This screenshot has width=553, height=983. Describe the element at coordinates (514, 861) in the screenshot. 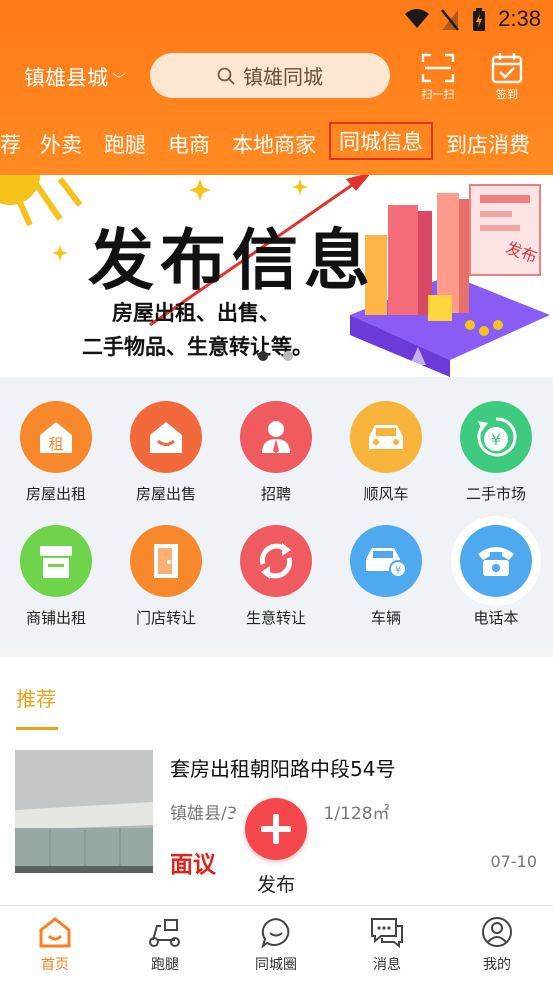

I see `listing-date: 07-10` at that location.